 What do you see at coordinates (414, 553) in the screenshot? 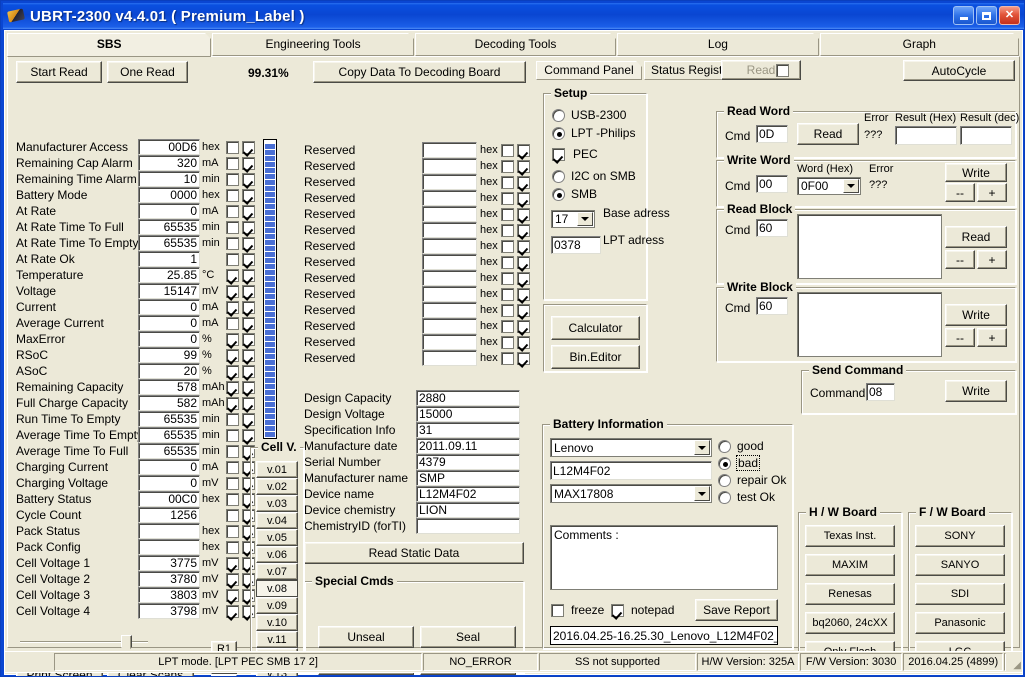
I see `read-static-data-button: Read Static Data` at bounding box center [414, 553].